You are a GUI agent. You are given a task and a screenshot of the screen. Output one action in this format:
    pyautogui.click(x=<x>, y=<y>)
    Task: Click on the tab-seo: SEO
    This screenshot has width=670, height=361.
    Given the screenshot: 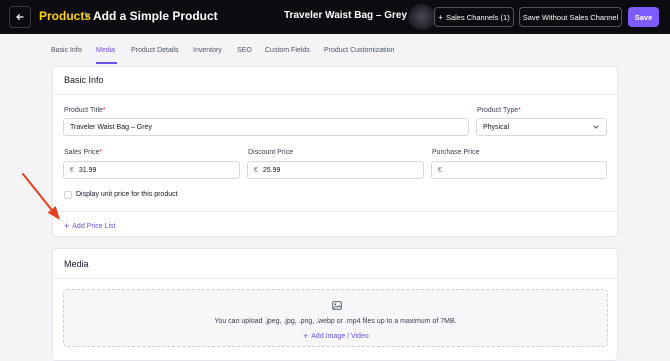 What is the action you would take?
    pyautogui.click(x=244, y=50)
    